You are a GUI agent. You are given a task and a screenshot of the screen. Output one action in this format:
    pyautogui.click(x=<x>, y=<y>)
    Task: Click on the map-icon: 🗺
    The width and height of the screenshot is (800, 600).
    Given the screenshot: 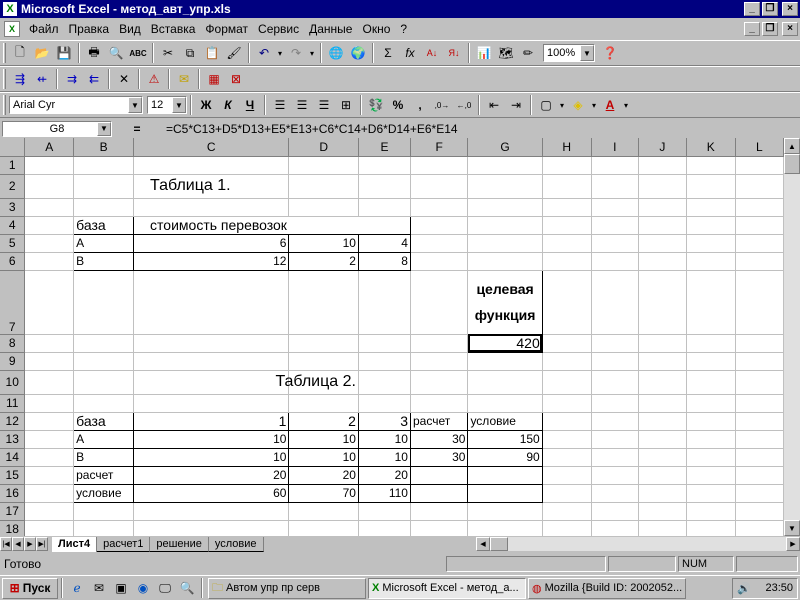 What is the action you would take?
    pyautogui.click(x=506, y=53)
    